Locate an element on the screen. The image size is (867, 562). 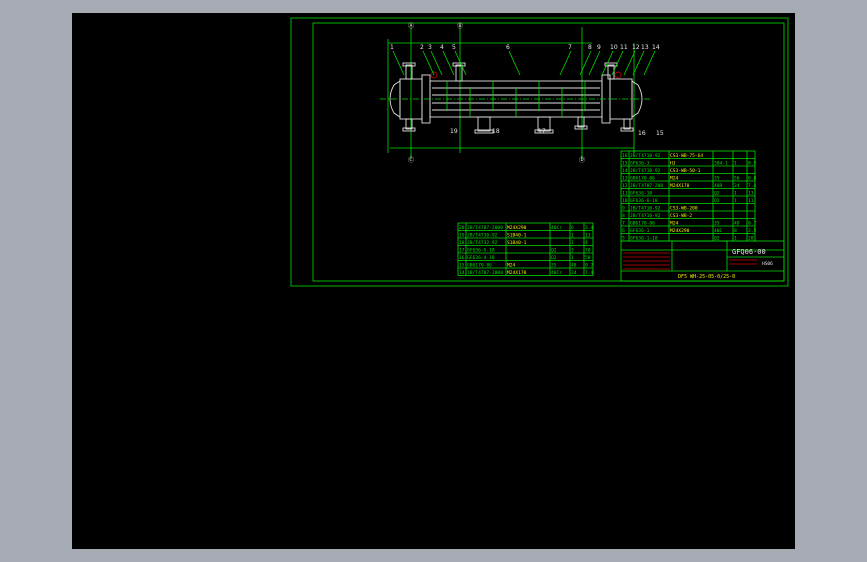
title-block: GFQ06-00 HS06 DF5 WH-25-05-0/25-0 is located at coordinates (702, 261).